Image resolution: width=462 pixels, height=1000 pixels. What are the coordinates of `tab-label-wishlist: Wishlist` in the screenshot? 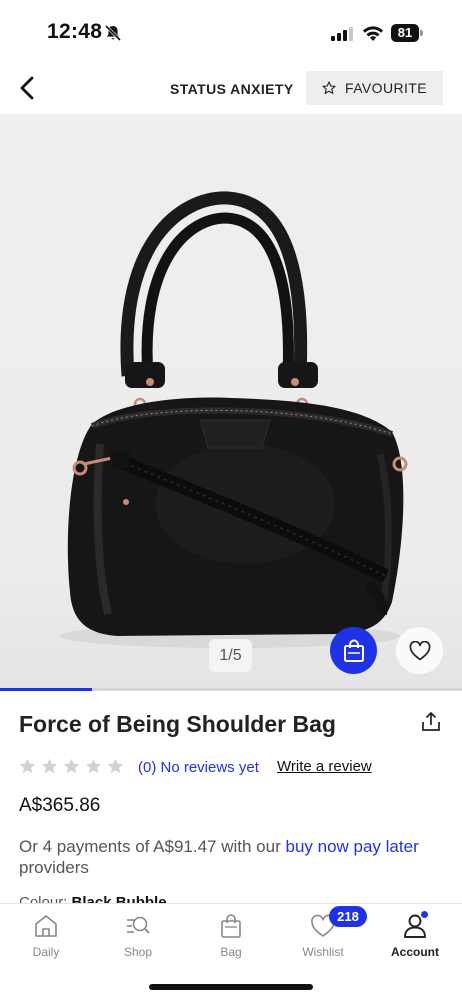 It's located at (323, 952).